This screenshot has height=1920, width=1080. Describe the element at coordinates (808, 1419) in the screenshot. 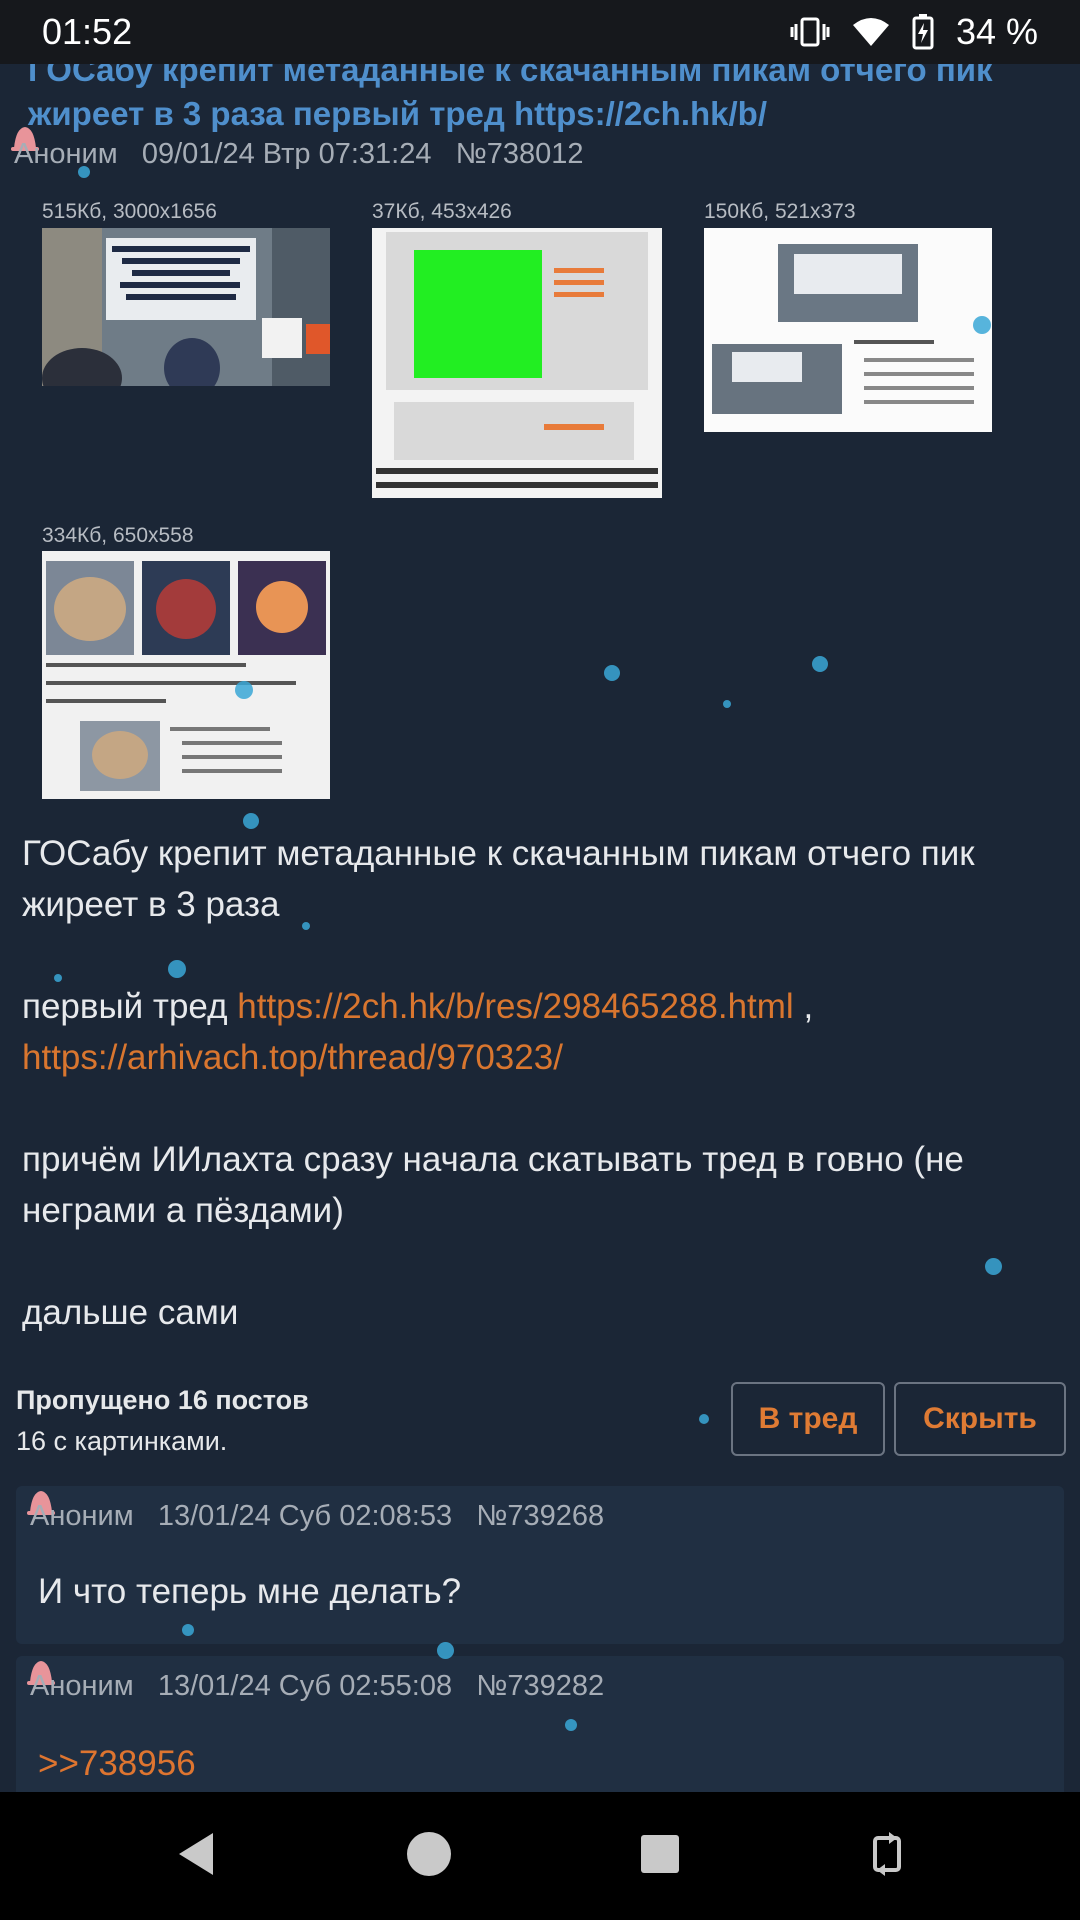

I see `to-thread-button: В тред` at that location.